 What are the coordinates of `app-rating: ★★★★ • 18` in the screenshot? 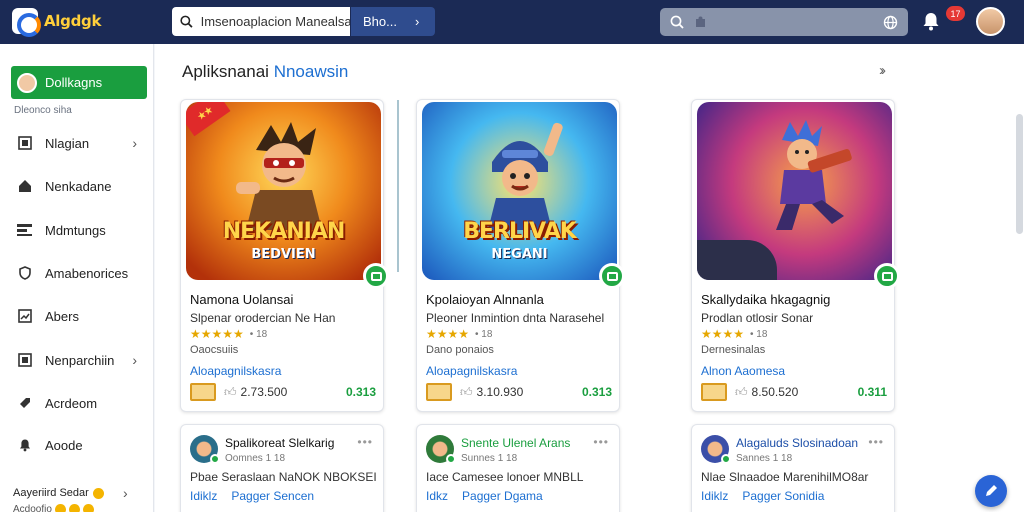 It's located at (459, 334).